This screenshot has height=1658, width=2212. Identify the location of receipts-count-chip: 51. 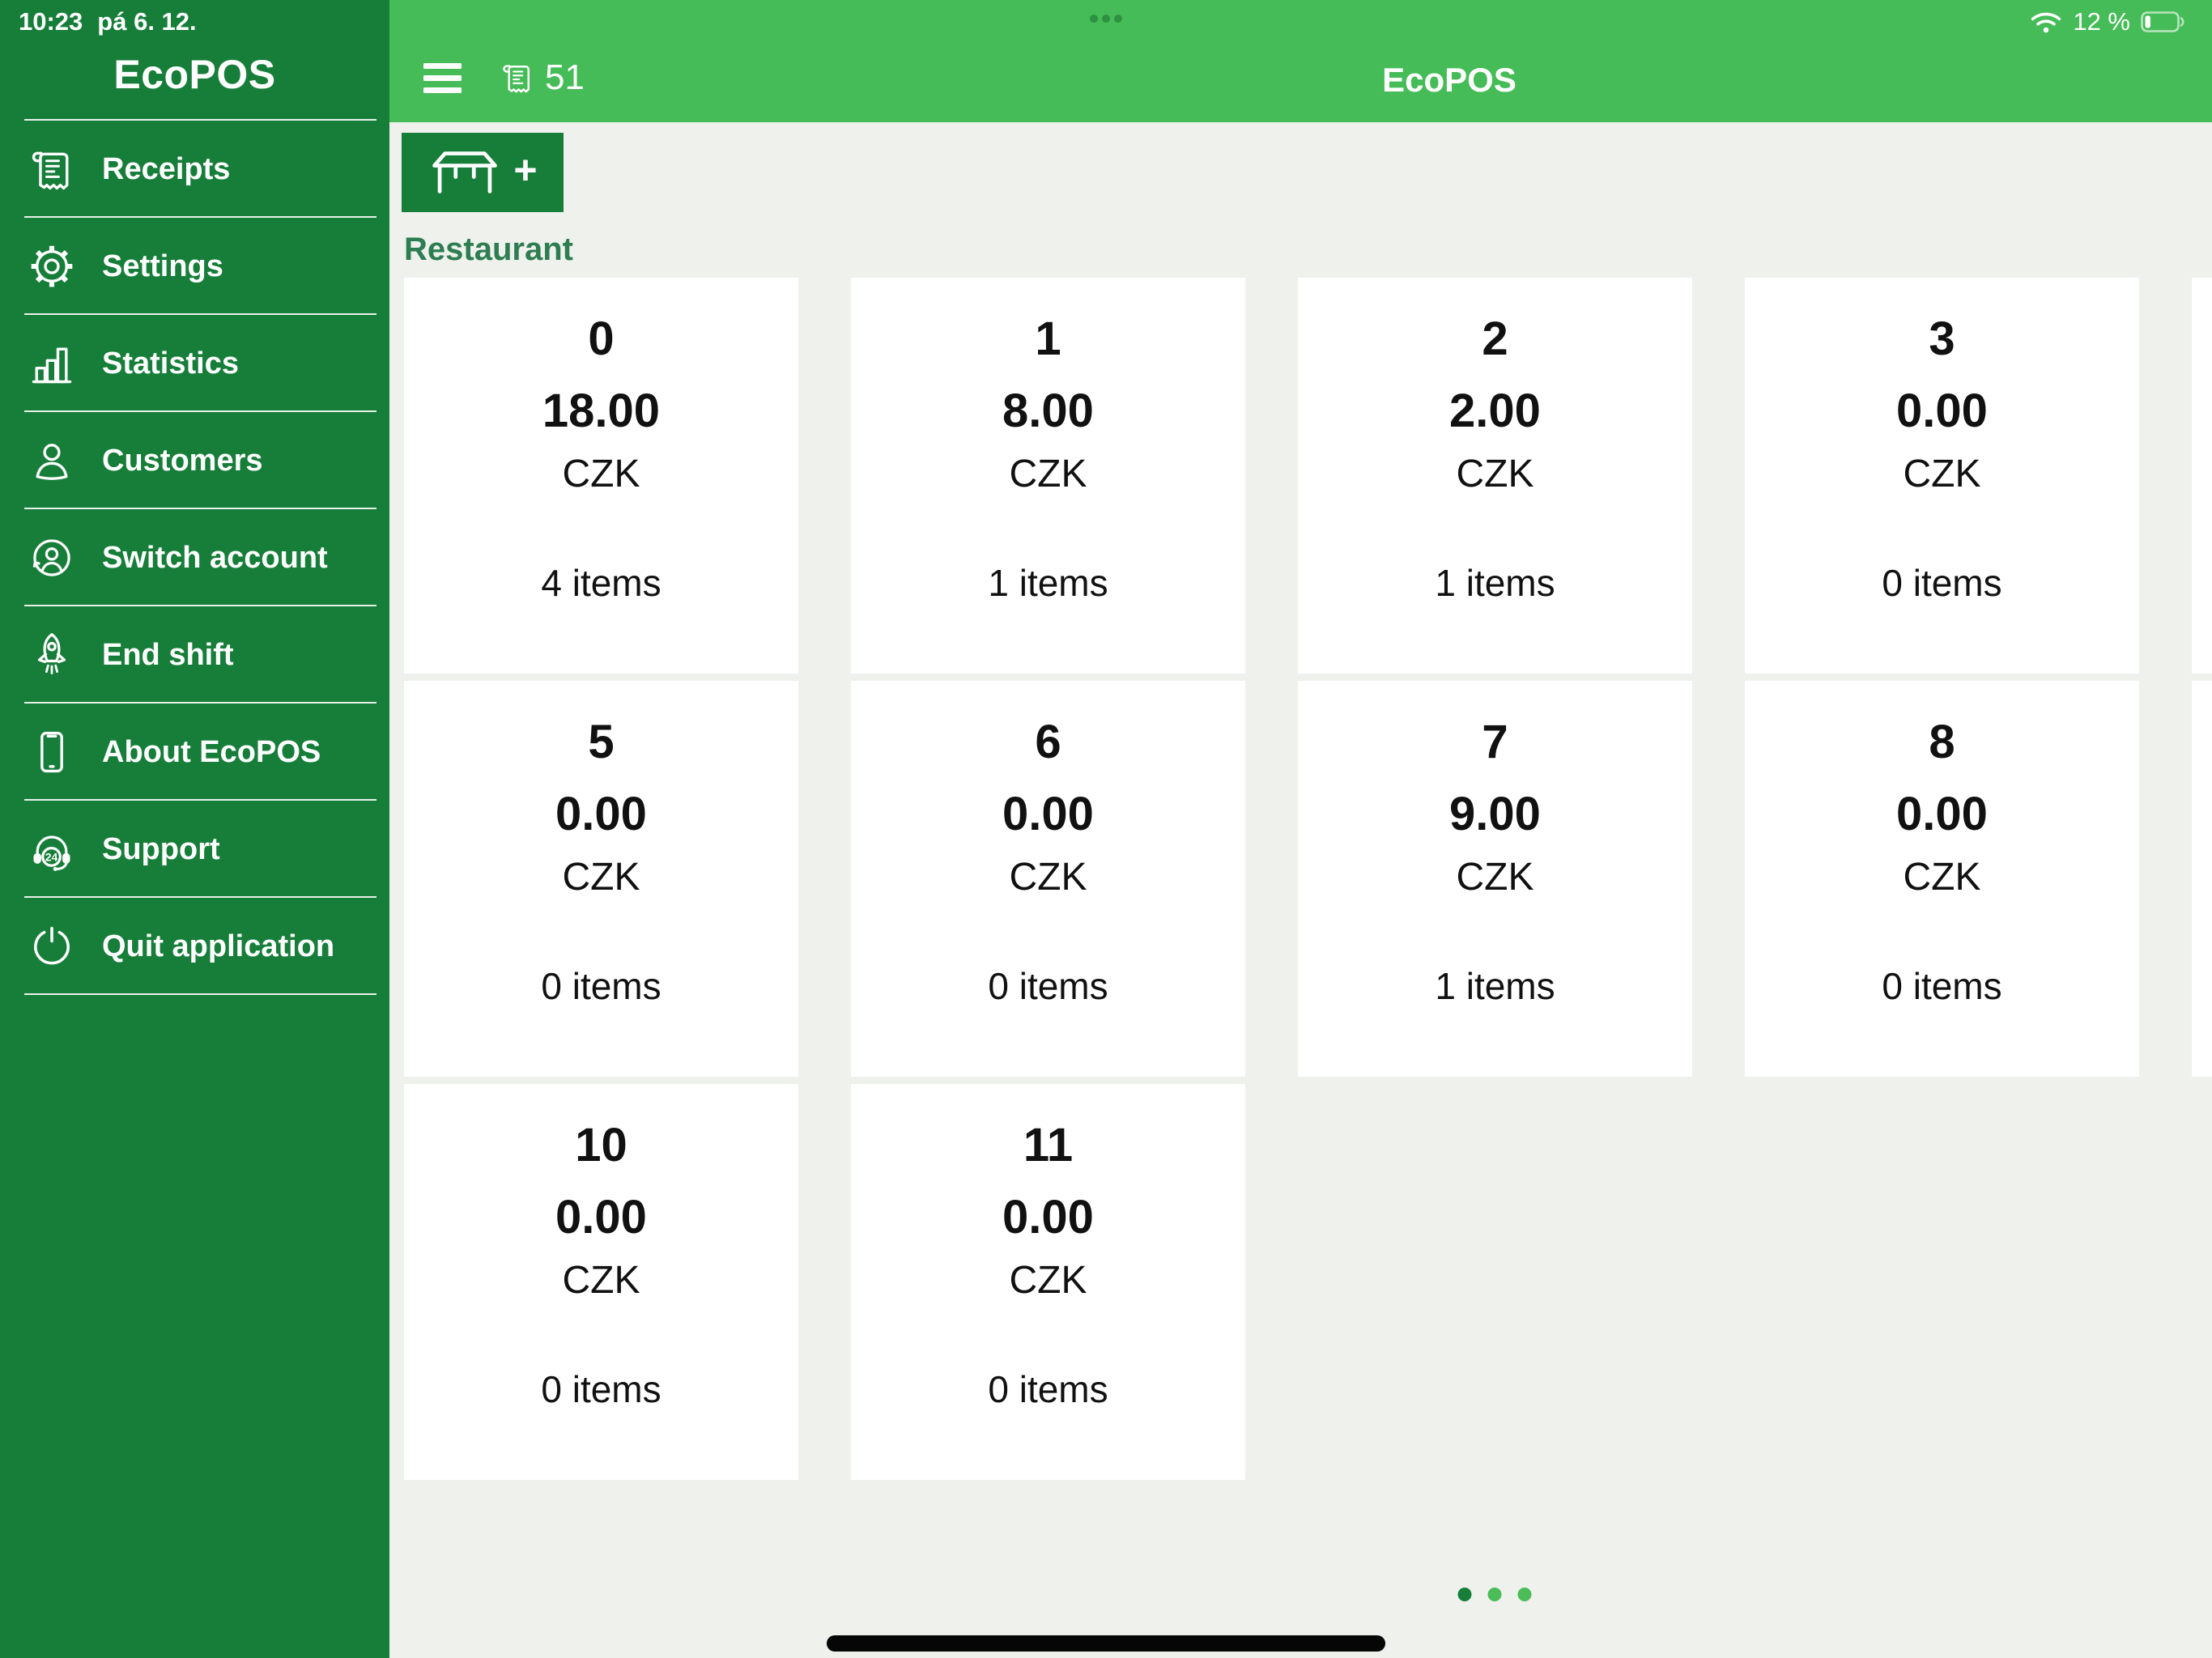
(543, 77).